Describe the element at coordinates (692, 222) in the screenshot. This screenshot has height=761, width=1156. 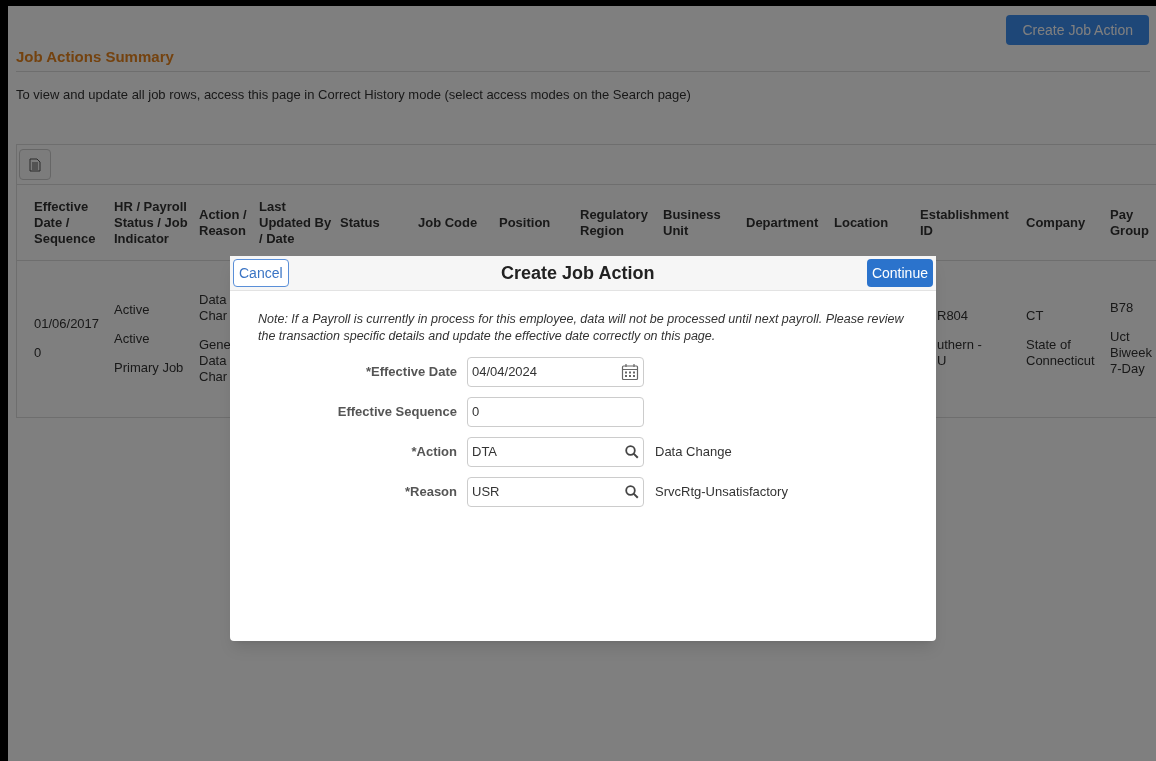
I see `column-header: Business Unit` at that location.